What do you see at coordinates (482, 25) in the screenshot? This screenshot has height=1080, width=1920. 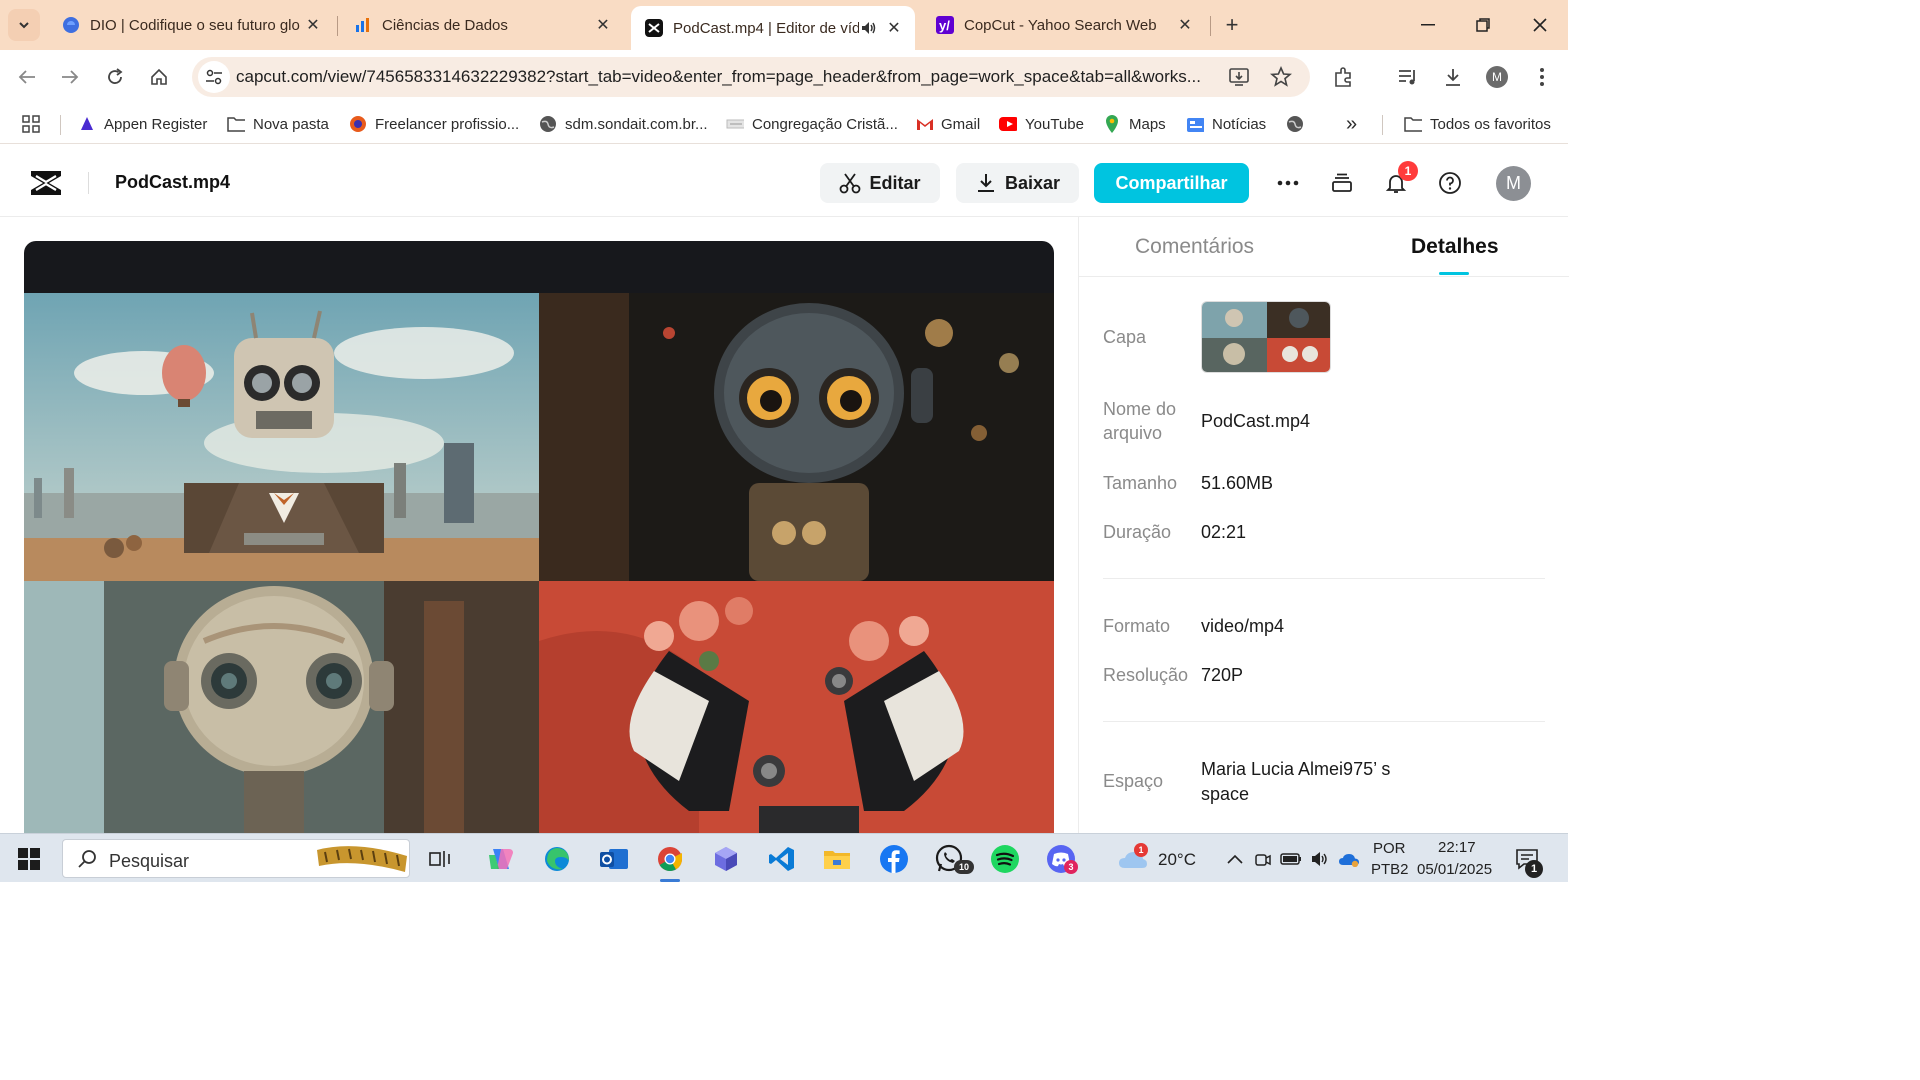 I see `browser-tab-ciencias: Ciências de Dados ✕` at bounding box center [482, 25].